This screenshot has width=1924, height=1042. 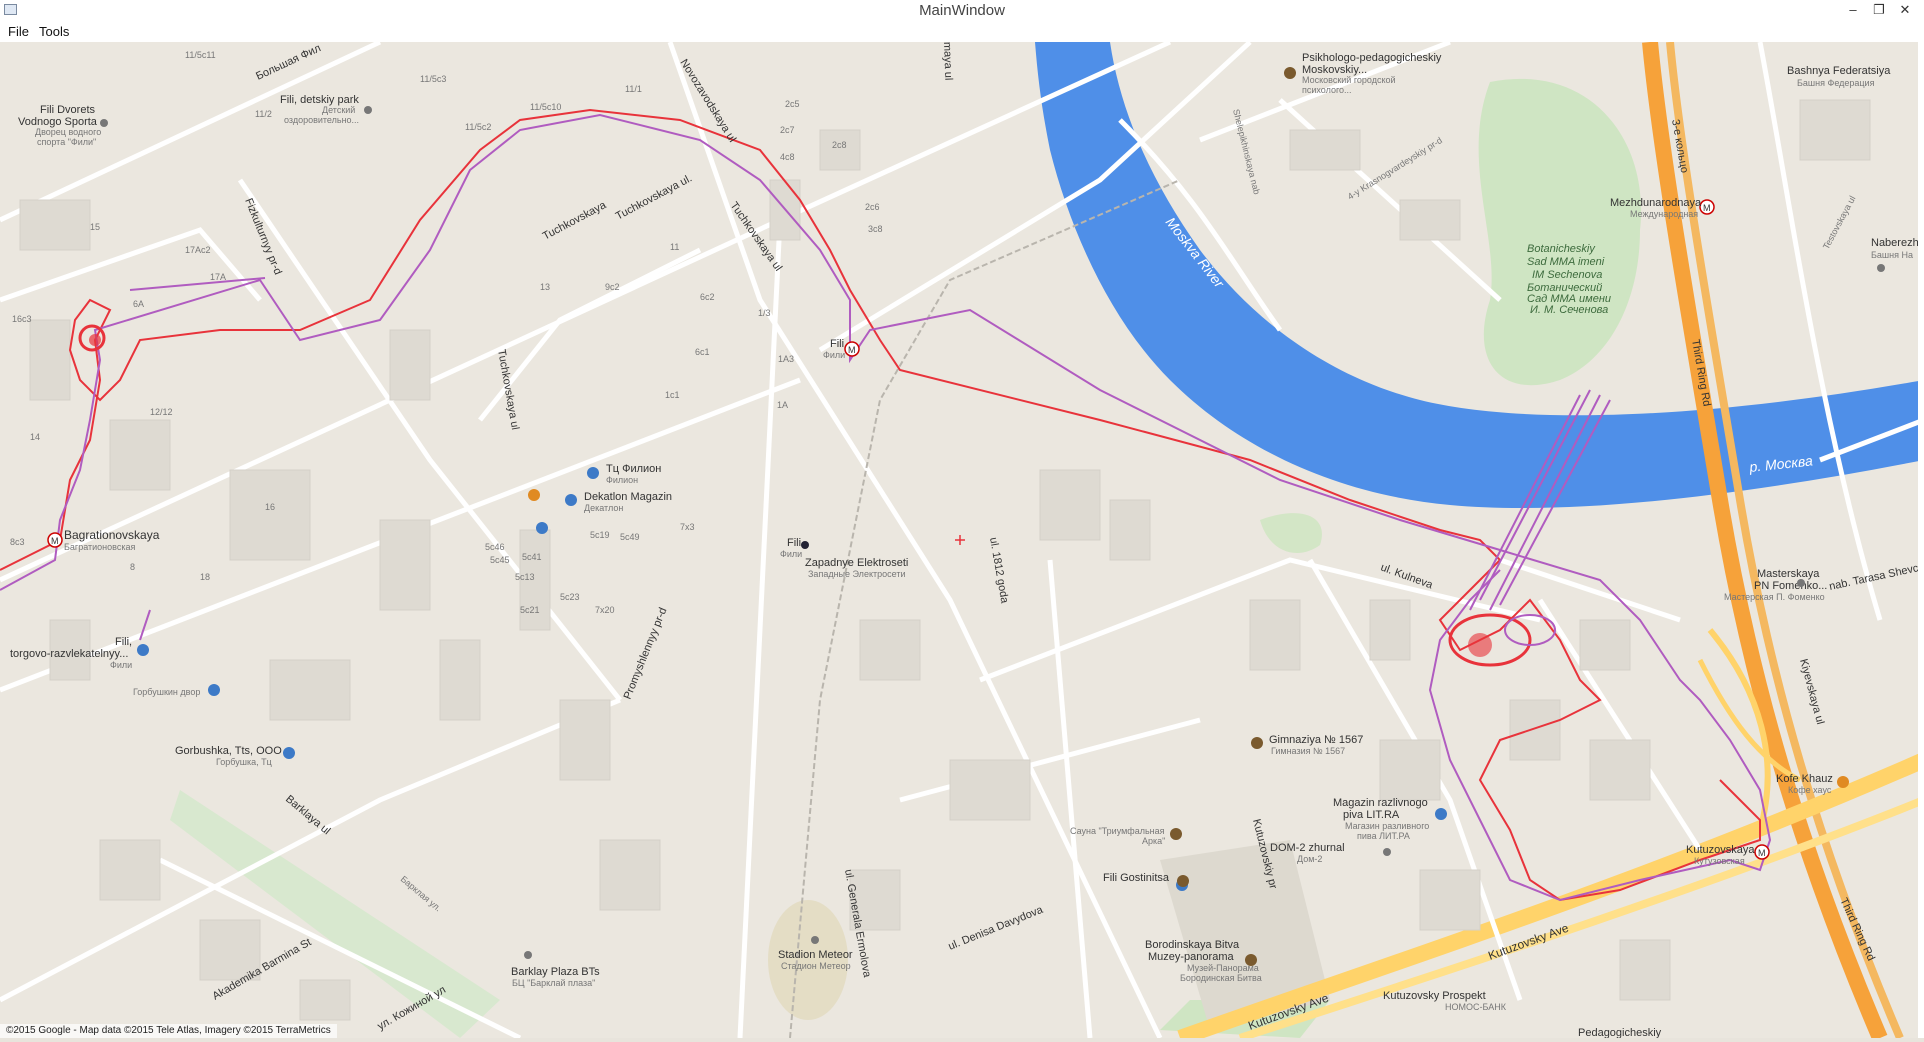 I want to click on menu-file: File, so click(x=18, y=31).